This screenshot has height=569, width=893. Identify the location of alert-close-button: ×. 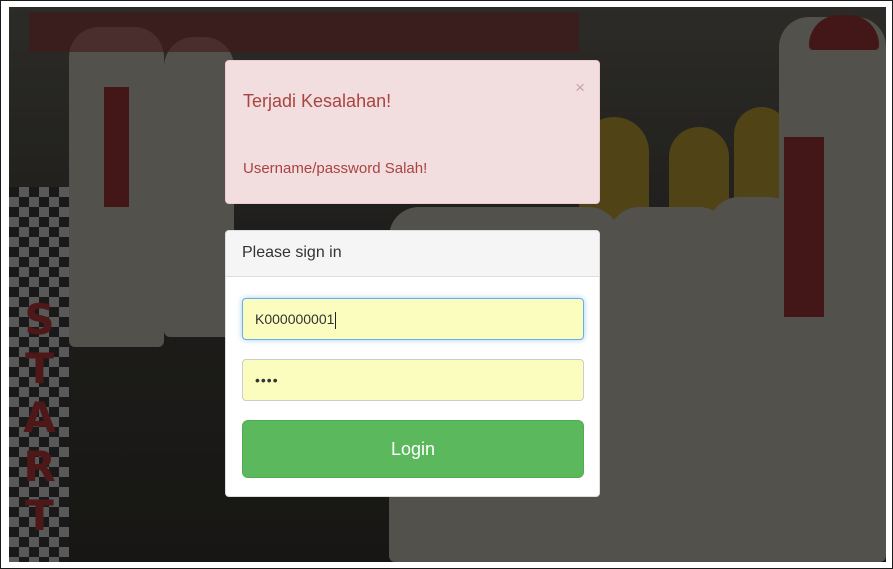
(580, 87).